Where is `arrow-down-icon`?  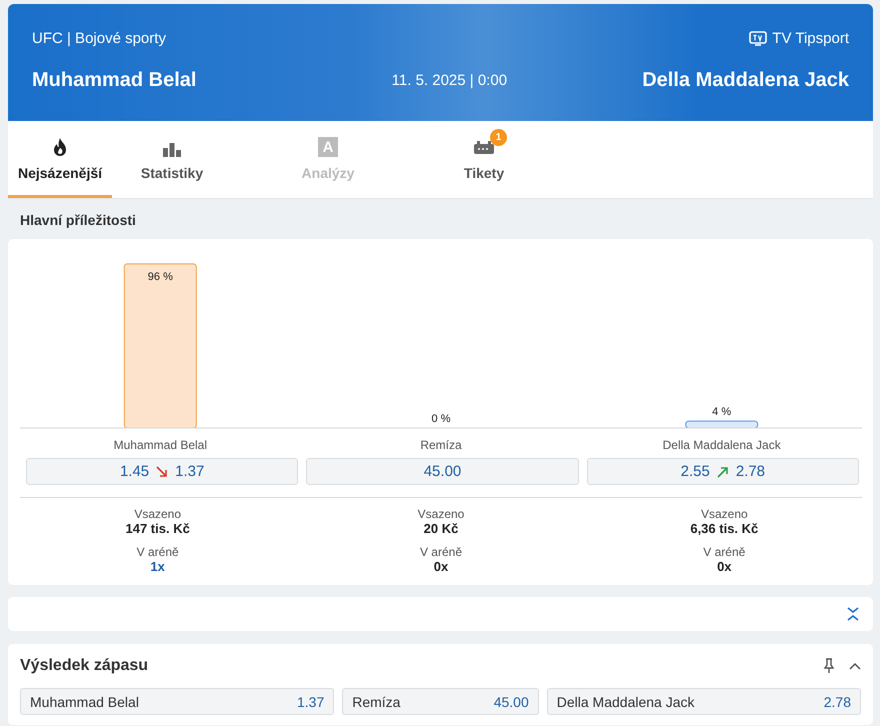
arrow-down-icon is located at coordinates (162, 471).